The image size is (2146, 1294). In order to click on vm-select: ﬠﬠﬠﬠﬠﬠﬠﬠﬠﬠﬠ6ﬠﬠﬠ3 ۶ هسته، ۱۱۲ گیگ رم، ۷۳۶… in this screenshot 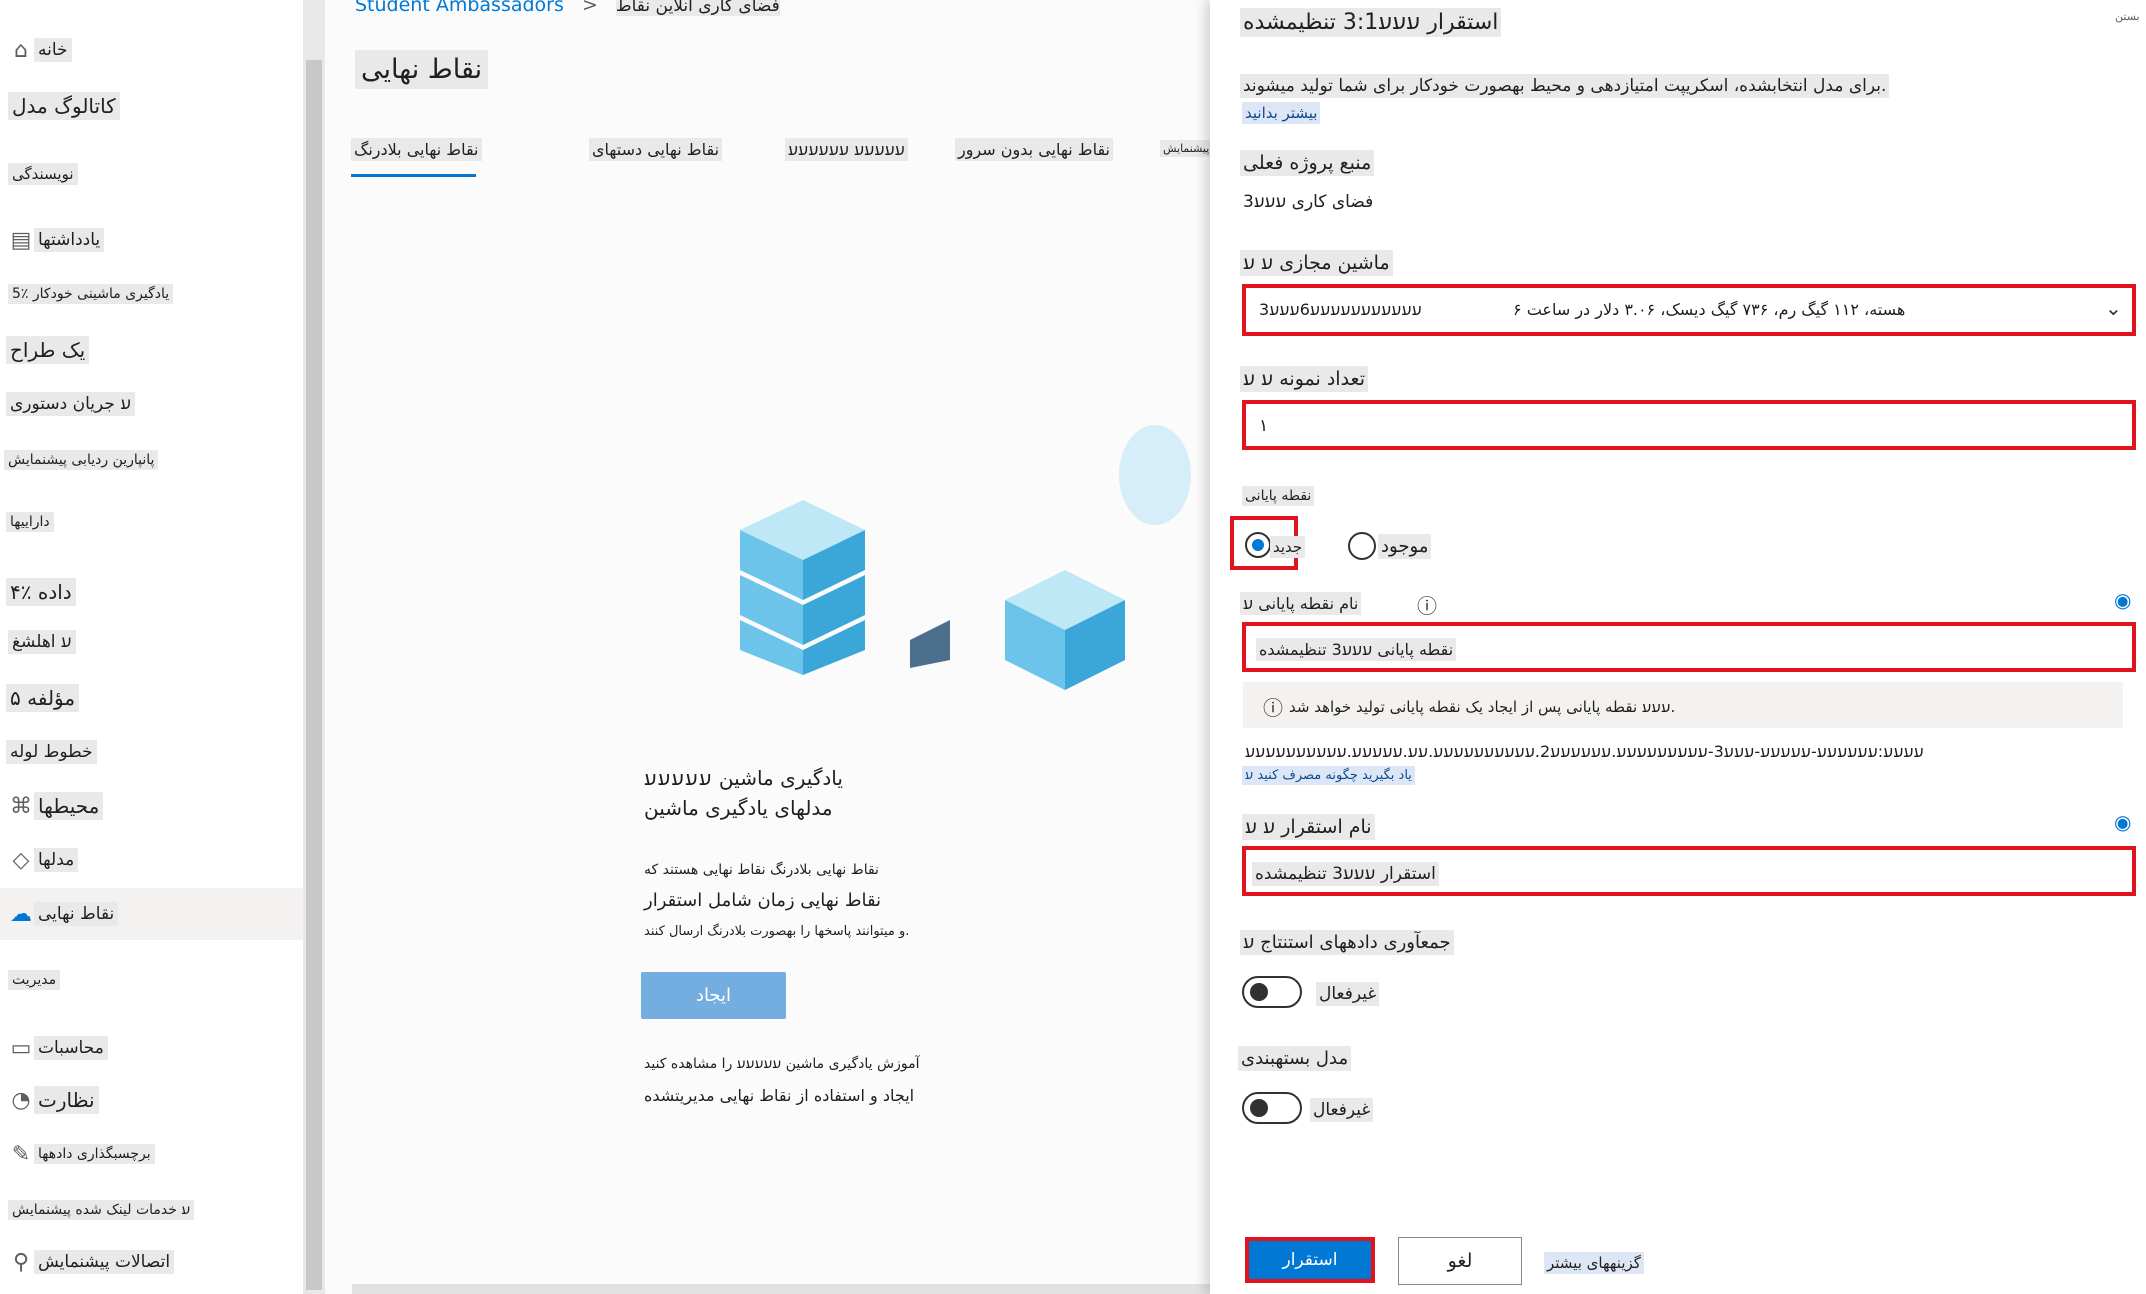, I will do `click(1690, 310)`.